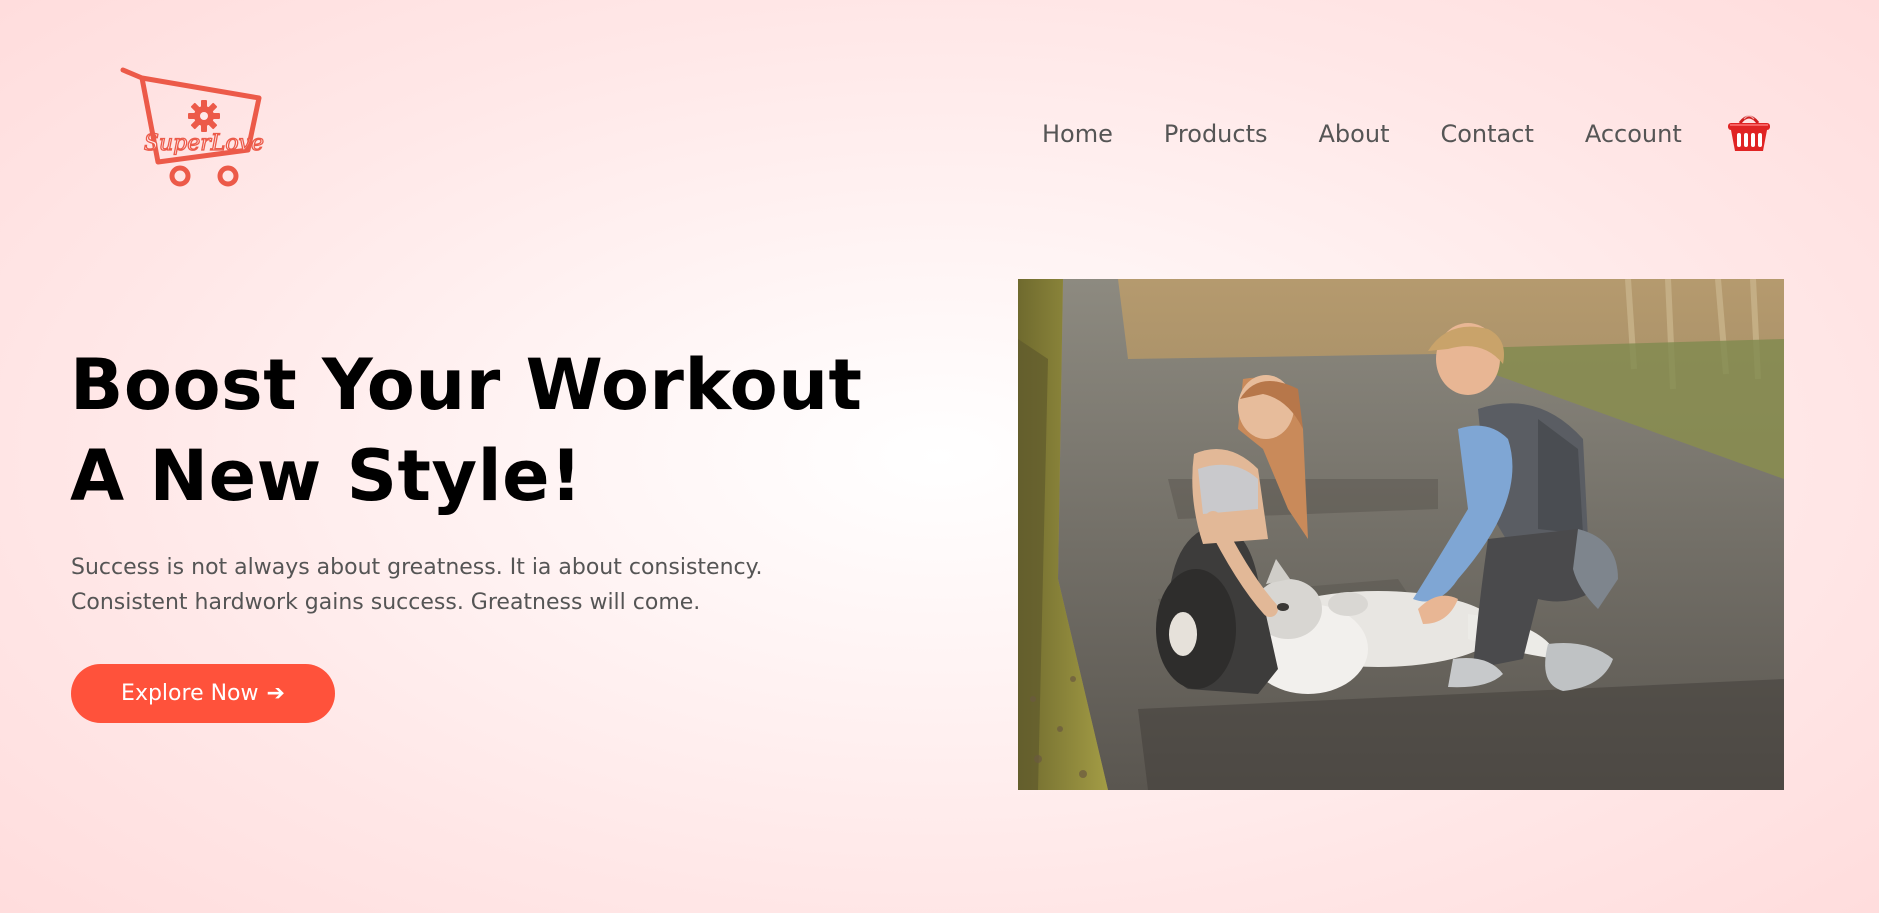  Describe the element at coordinates (1077, 134) in the screenshot. I see `nav-home: Home` at that location.